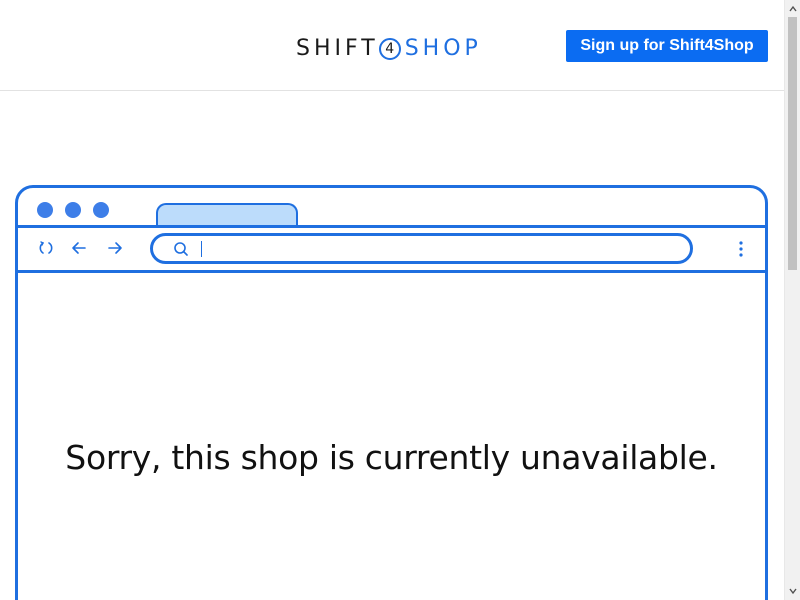 The width and height of the screenshot is (800, 600). Describe the element at coordinates (443, 48) in the screenshot. I see `logo-shop-text: SHOP` at that location.